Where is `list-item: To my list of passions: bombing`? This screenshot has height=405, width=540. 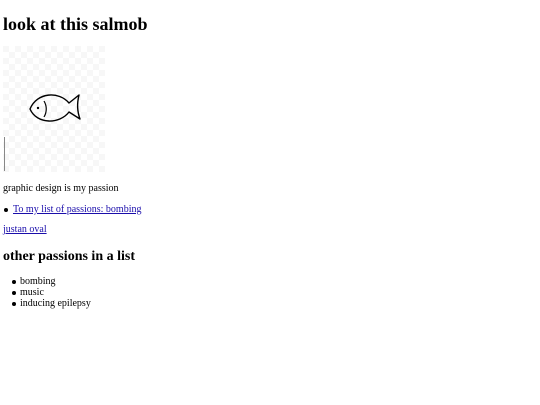 list-item: To my list of passions: bombing is located at coordinates (72, 210).